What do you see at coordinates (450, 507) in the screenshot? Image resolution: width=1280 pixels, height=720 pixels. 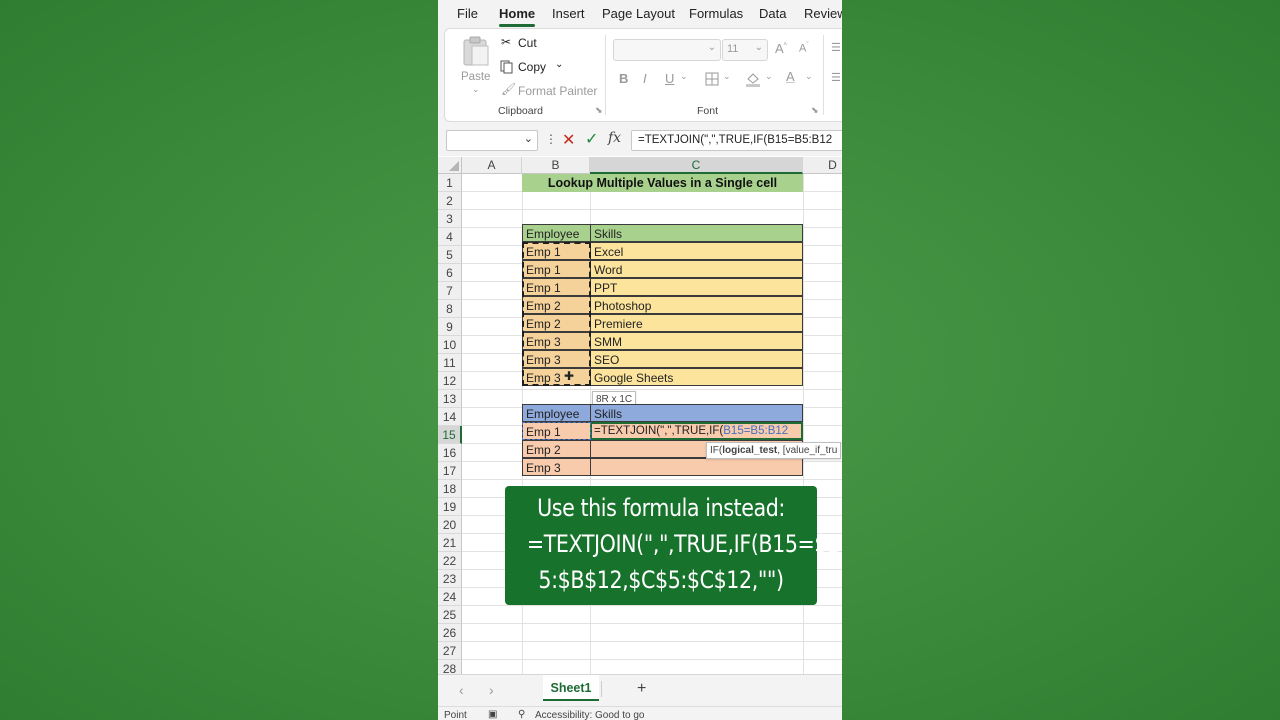 I see `row-header: 19` at bounding box center [450, 507].